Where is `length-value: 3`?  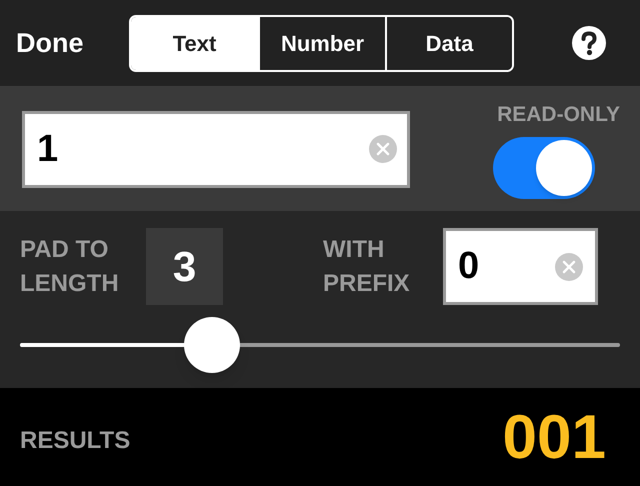 length-value: 3 is located at coordinates (184, 266).